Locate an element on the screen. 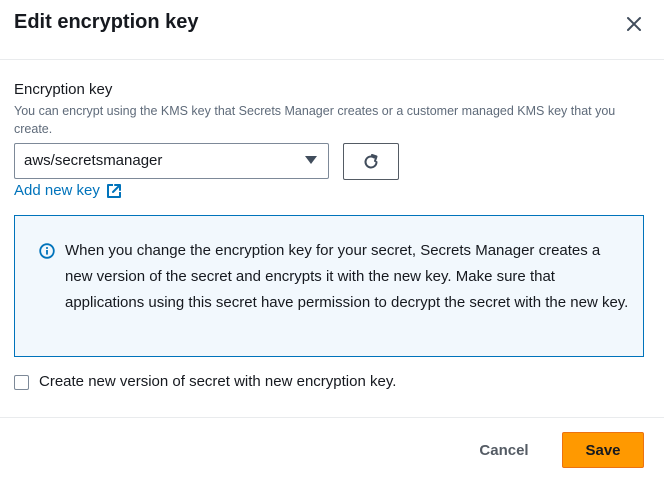 The width and height of the screenshot is (664, 481). close-icon is located at coordinates (634, 24).